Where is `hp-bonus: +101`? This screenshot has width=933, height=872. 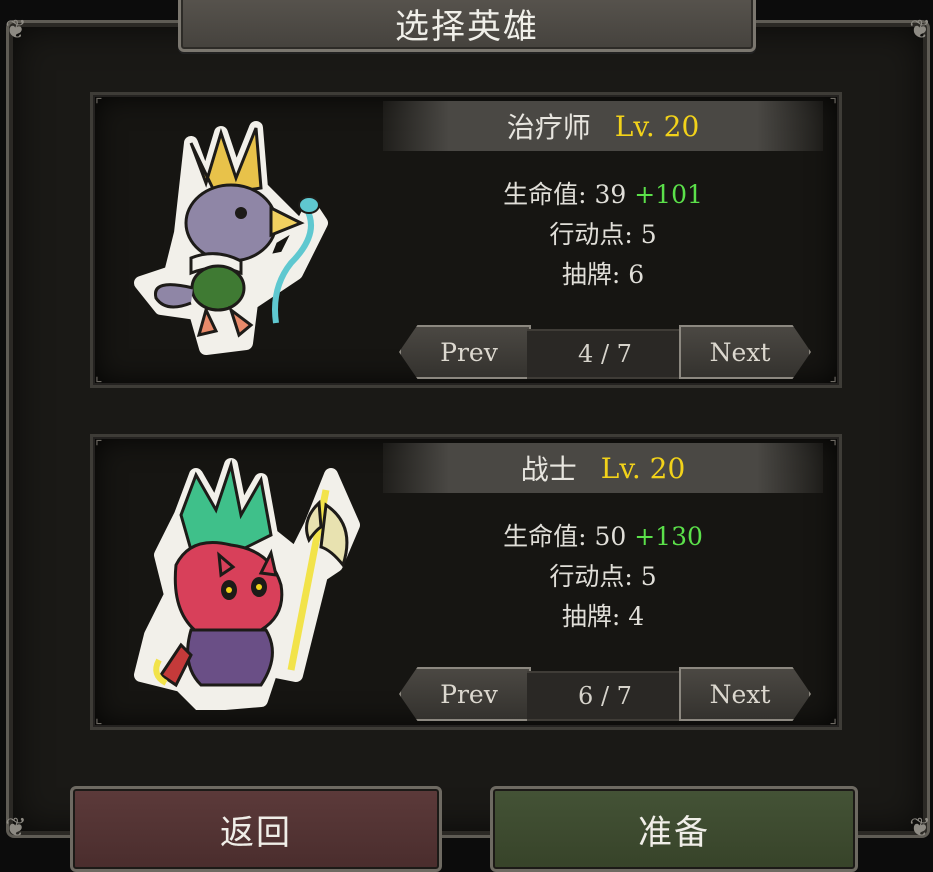 hp-bonus: +101 is located at coordinates (668, 194).